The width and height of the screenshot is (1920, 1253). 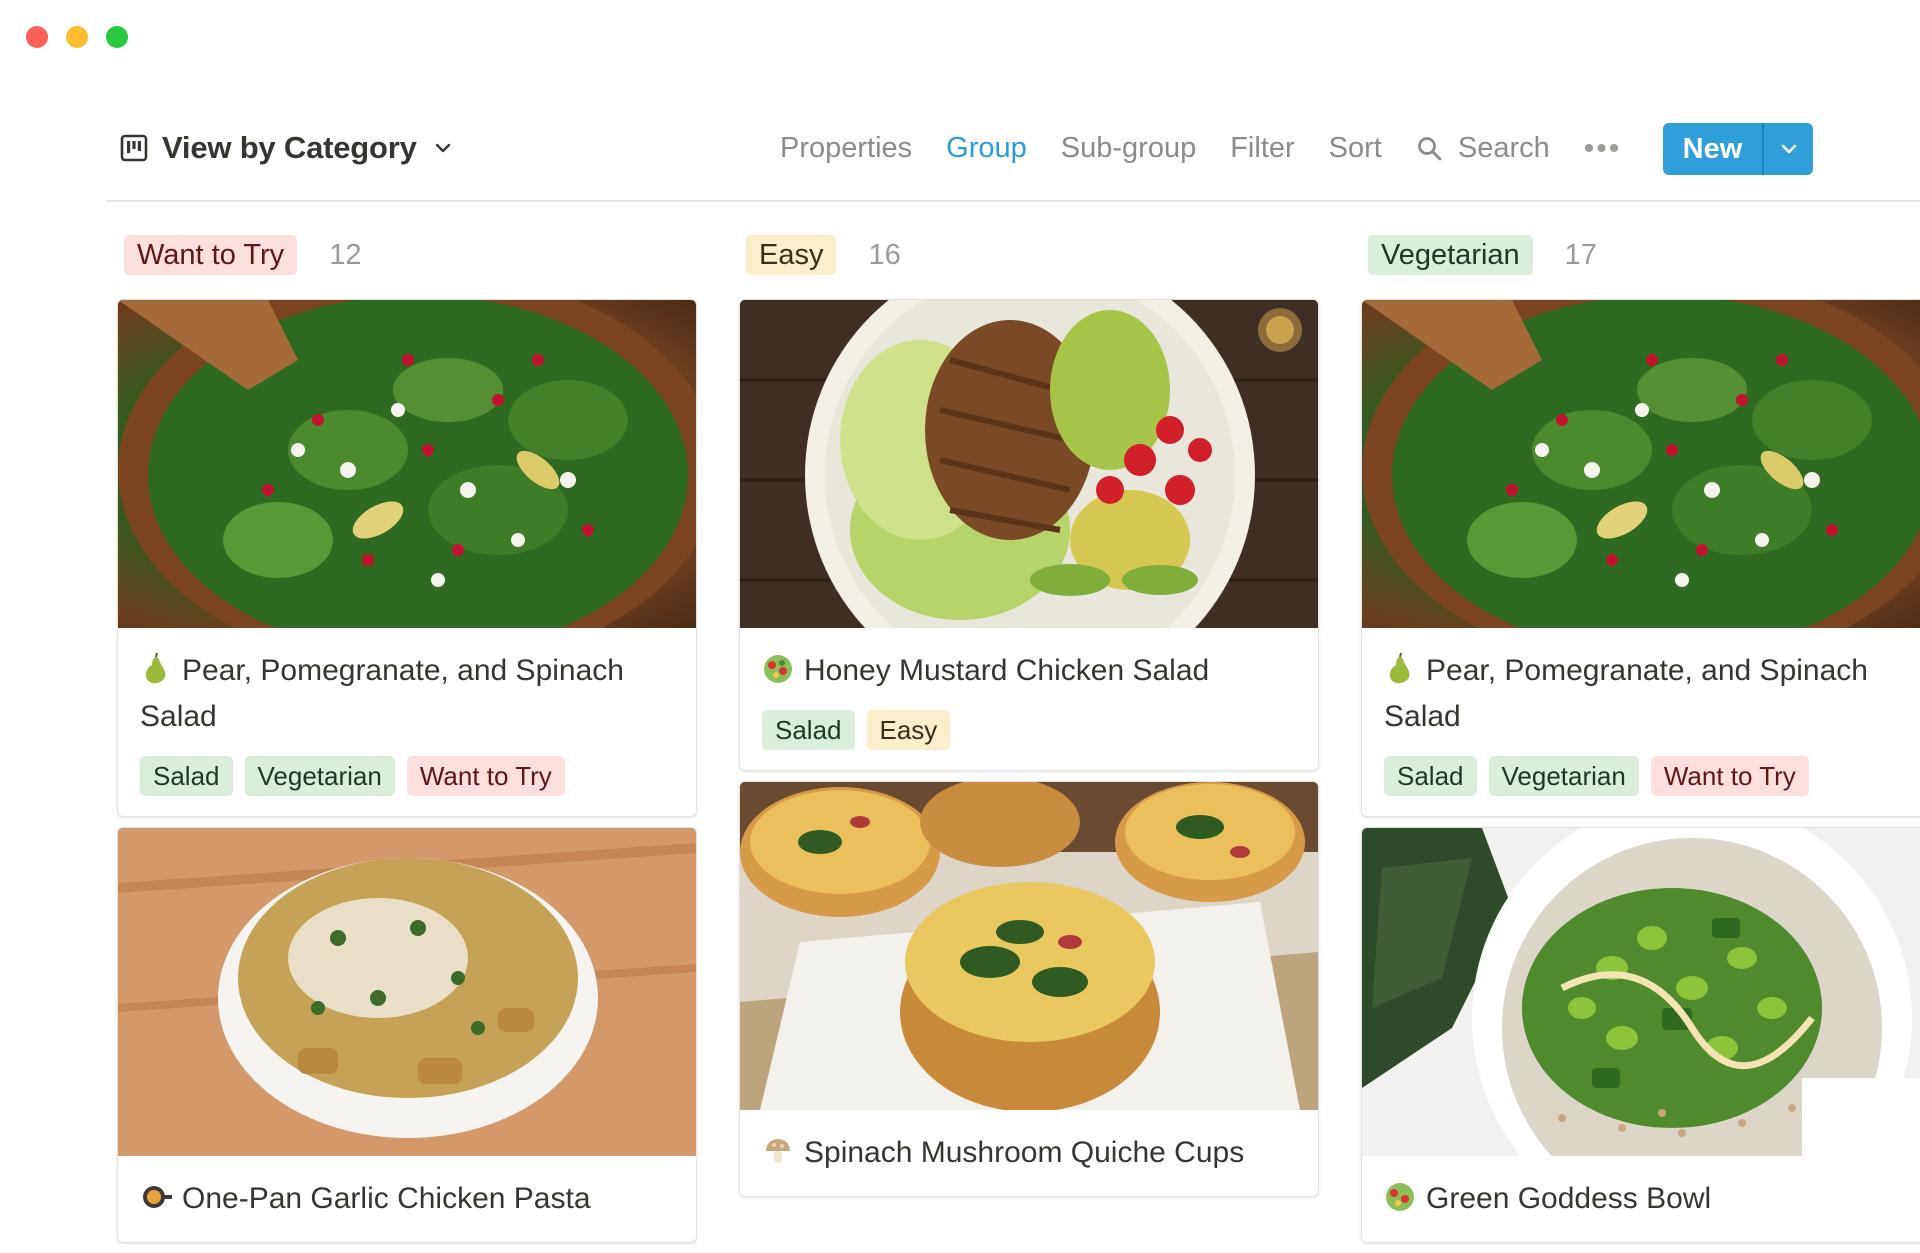 What do you see at coordinates (791, 255) in the screenshot?
I see `column-label: Easy` at bounding box center [791, 255].